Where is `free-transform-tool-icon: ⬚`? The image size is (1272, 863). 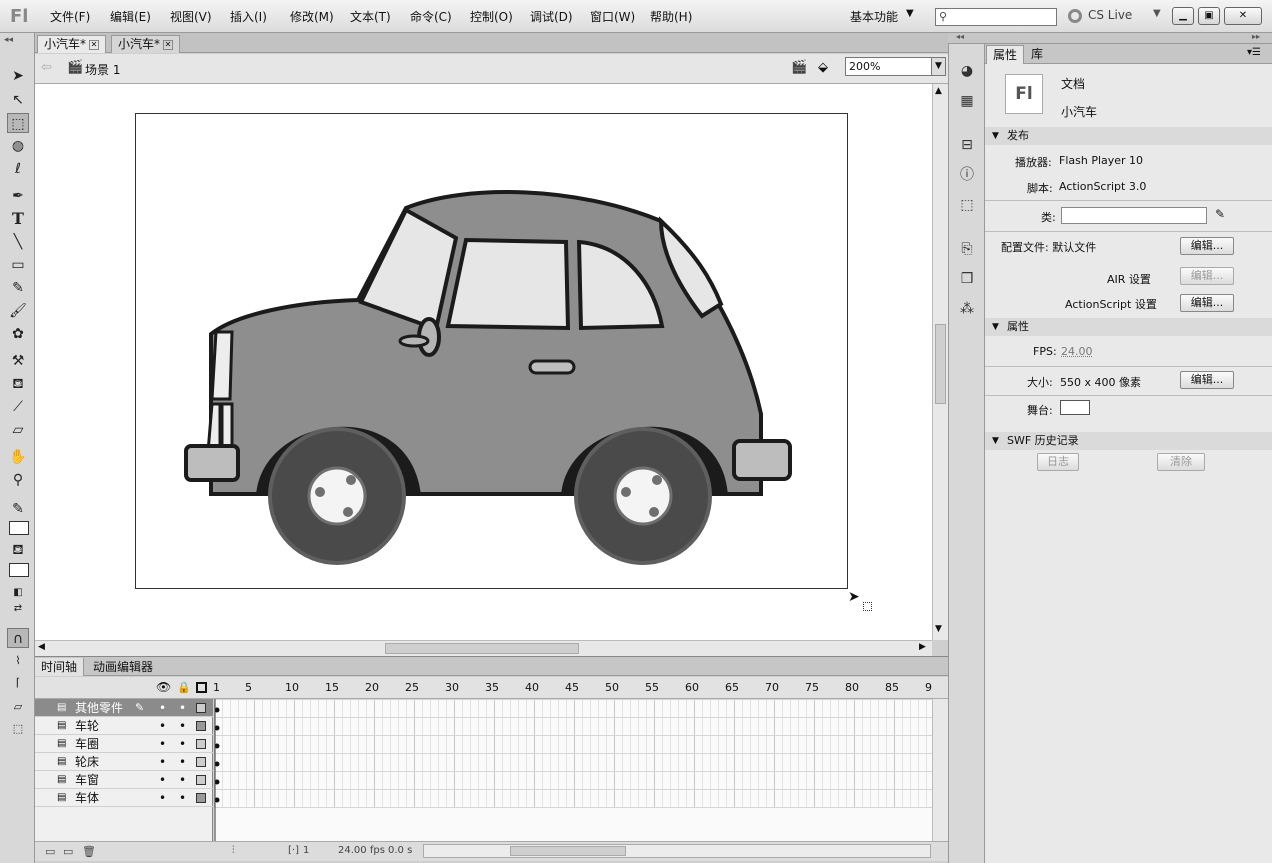 free-transform-tool-icon: ⬚ is located at coordinates (18, 123).